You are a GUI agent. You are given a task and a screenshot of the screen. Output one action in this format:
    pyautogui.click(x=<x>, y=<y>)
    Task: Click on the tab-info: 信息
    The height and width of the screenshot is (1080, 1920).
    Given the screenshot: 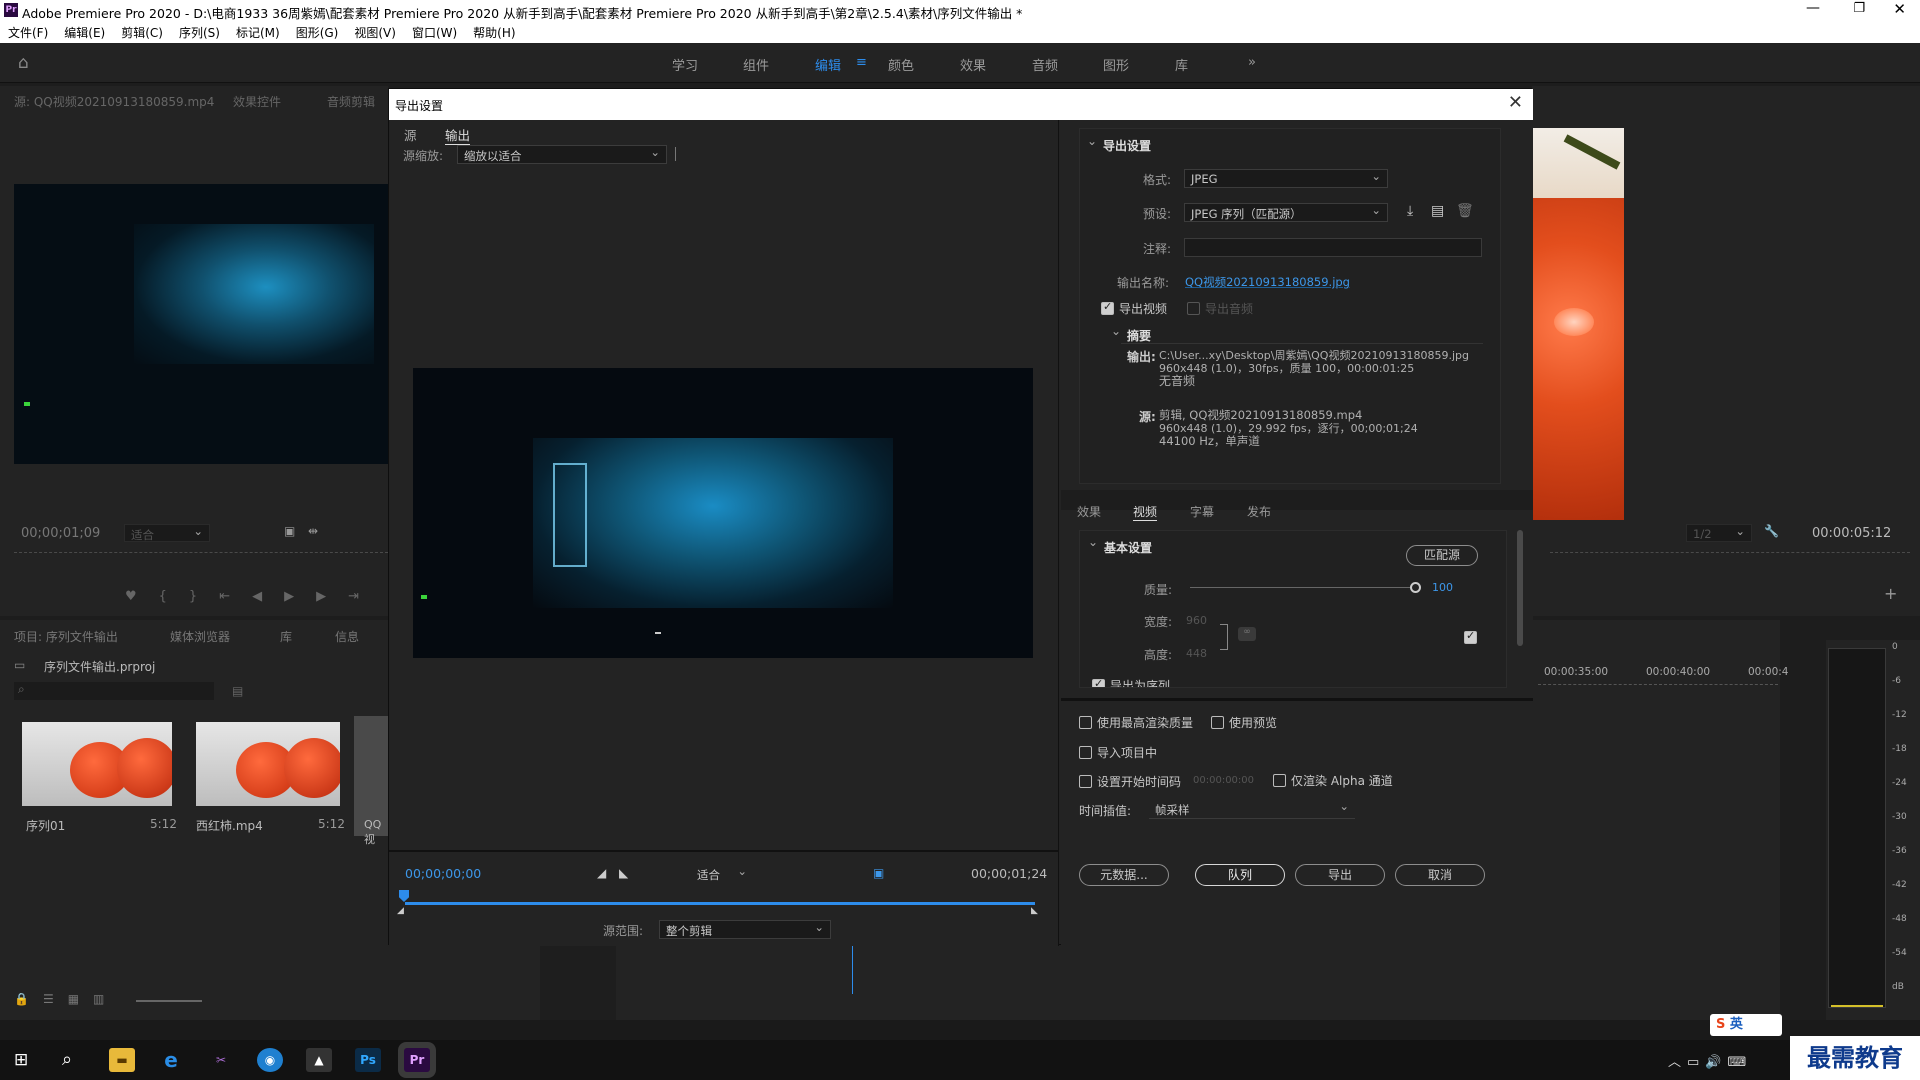 What is the action you would take?
    pyautogui.click(x=347, y=636)
    